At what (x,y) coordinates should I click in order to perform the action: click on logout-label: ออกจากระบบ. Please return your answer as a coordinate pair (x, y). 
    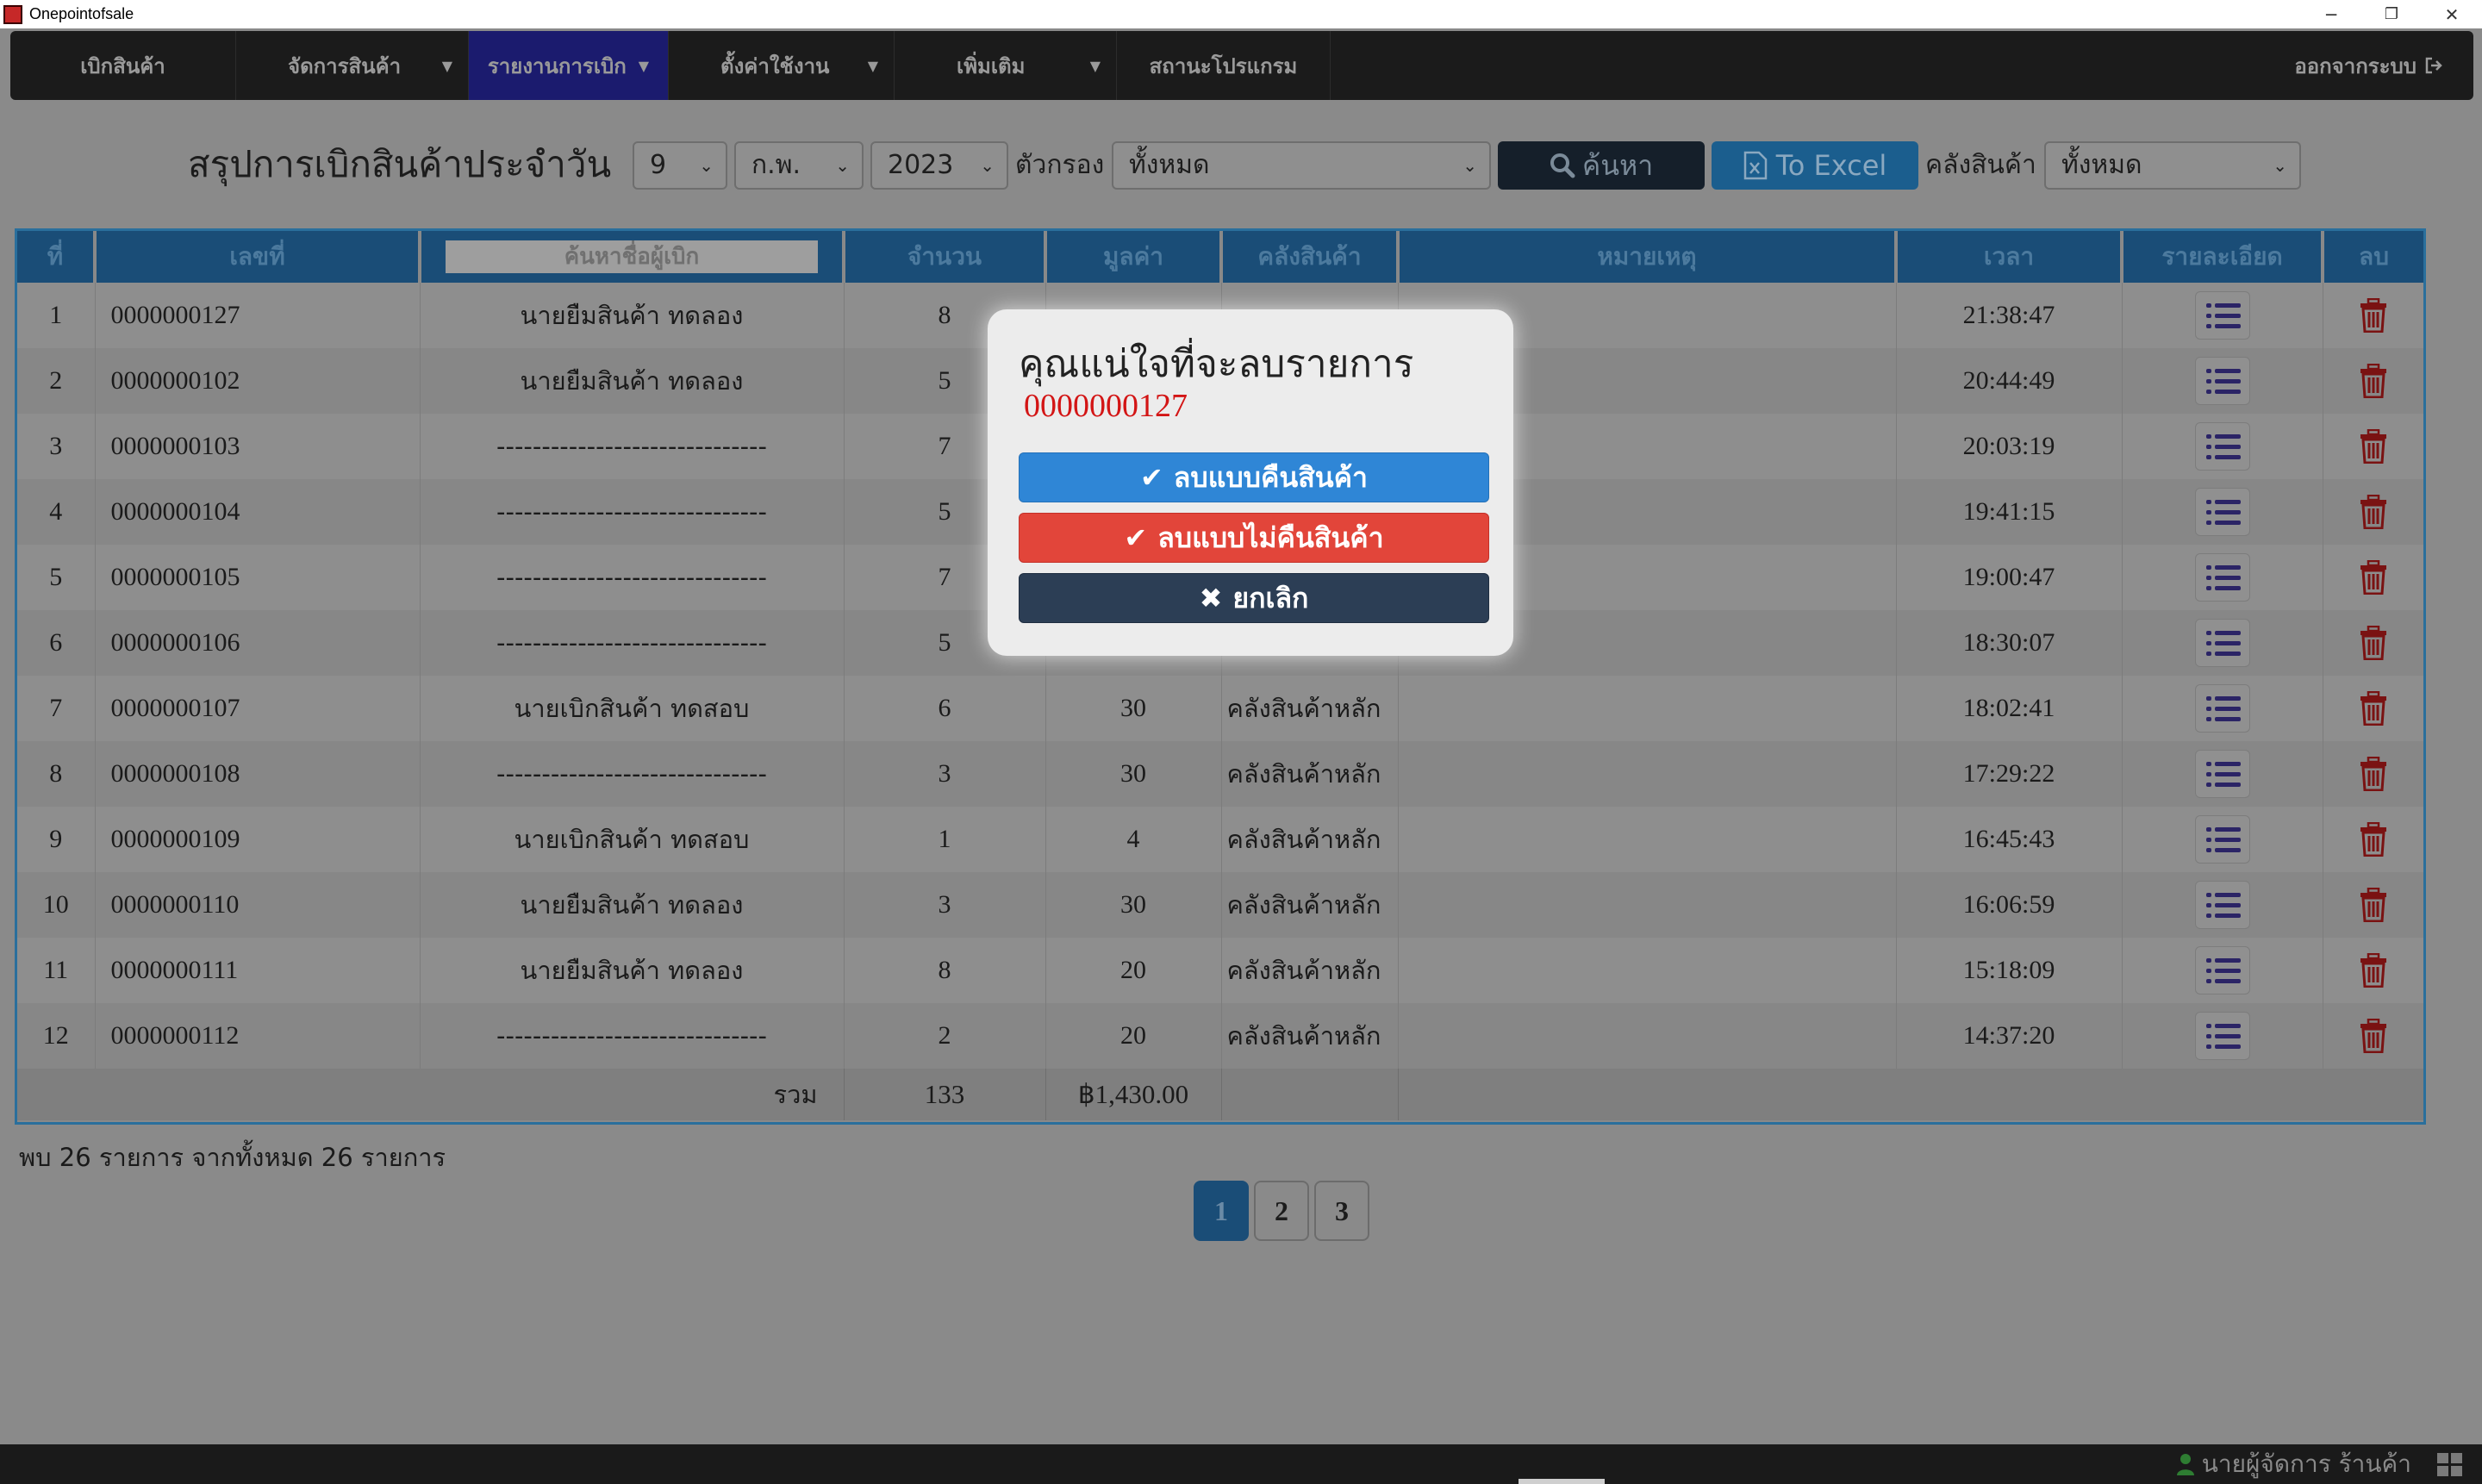
    Looking at the image, I should click on (2356, 65).